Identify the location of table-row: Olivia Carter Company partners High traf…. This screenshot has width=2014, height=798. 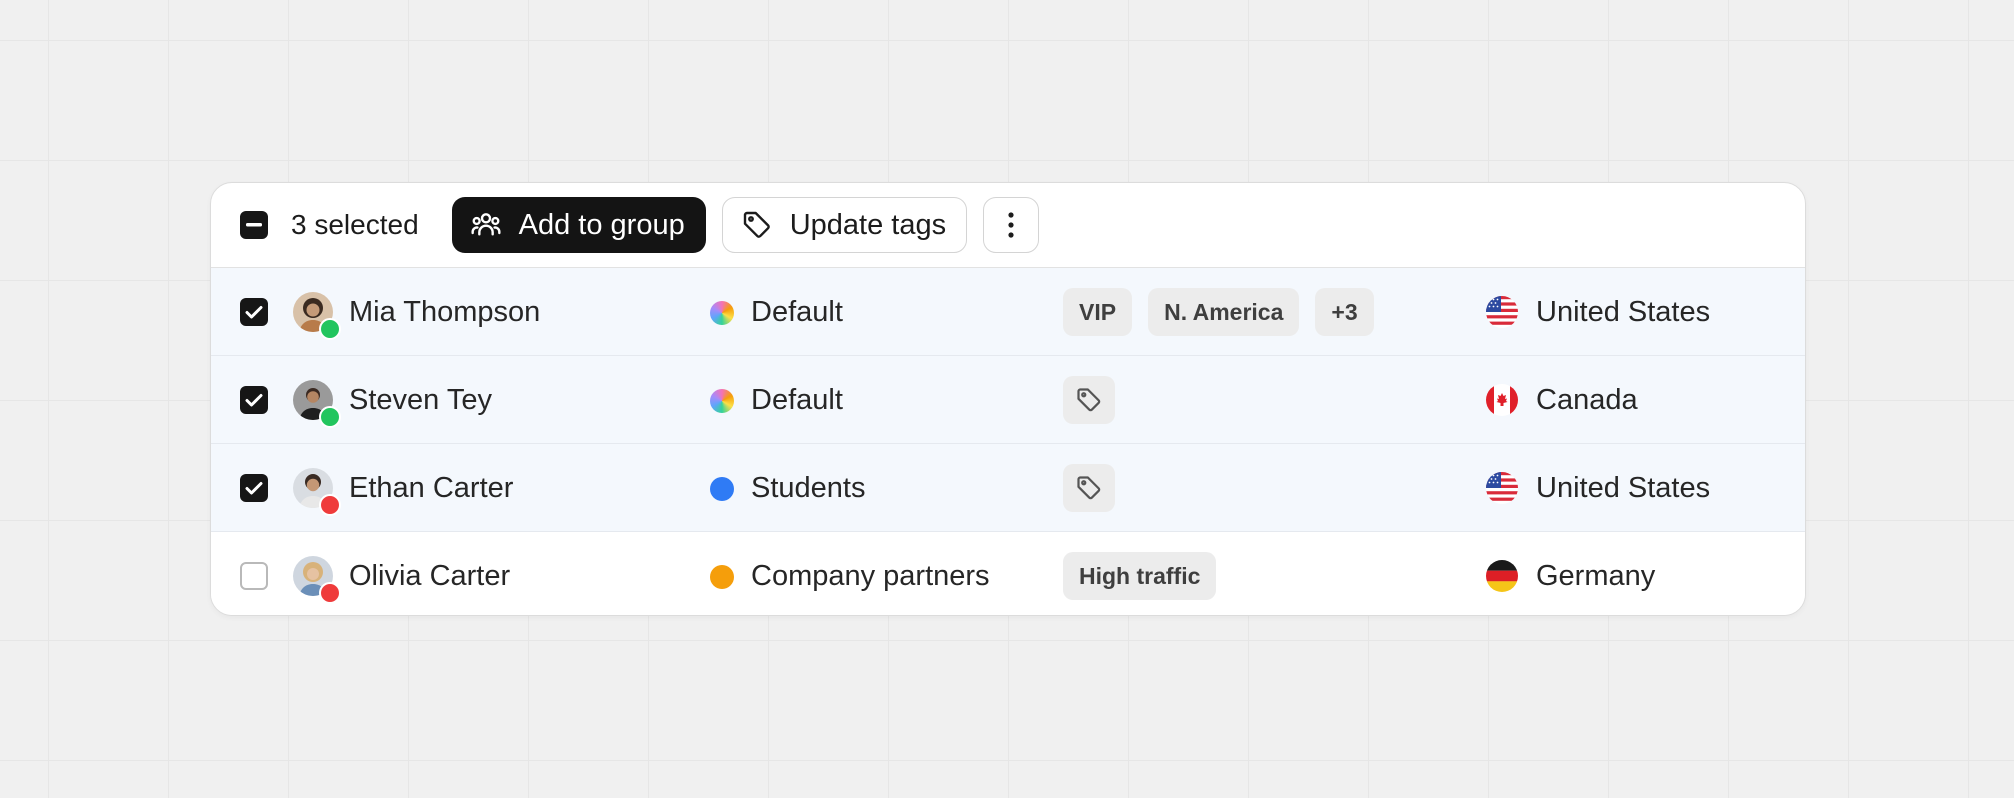
(1008, 573).